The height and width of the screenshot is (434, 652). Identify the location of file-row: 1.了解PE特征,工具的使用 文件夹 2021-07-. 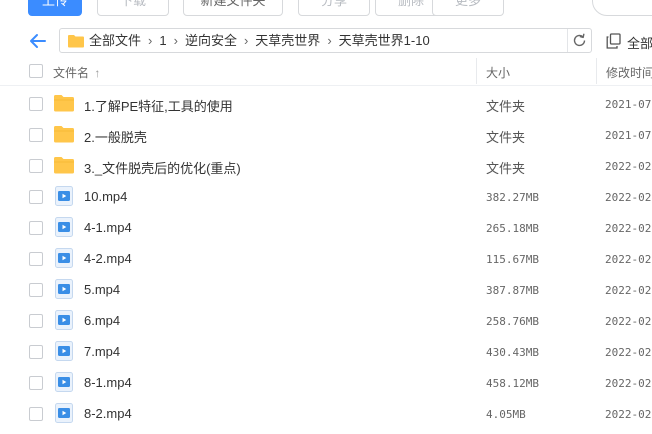
(326, 103).